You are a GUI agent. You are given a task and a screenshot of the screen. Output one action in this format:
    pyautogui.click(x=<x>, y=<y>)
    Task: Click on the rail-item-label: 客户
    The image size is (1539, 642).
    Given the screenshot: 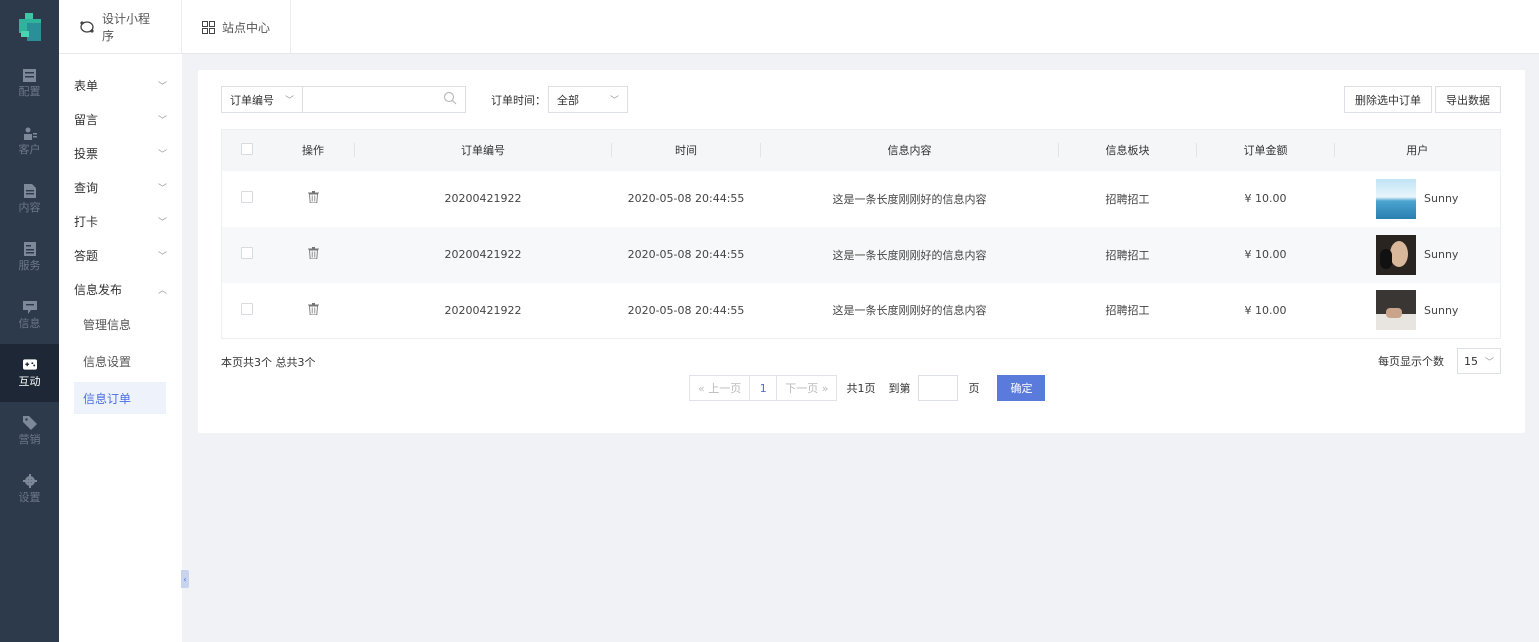 What is the action you would take?
    pyautogui.click(x=29, y=149)
    